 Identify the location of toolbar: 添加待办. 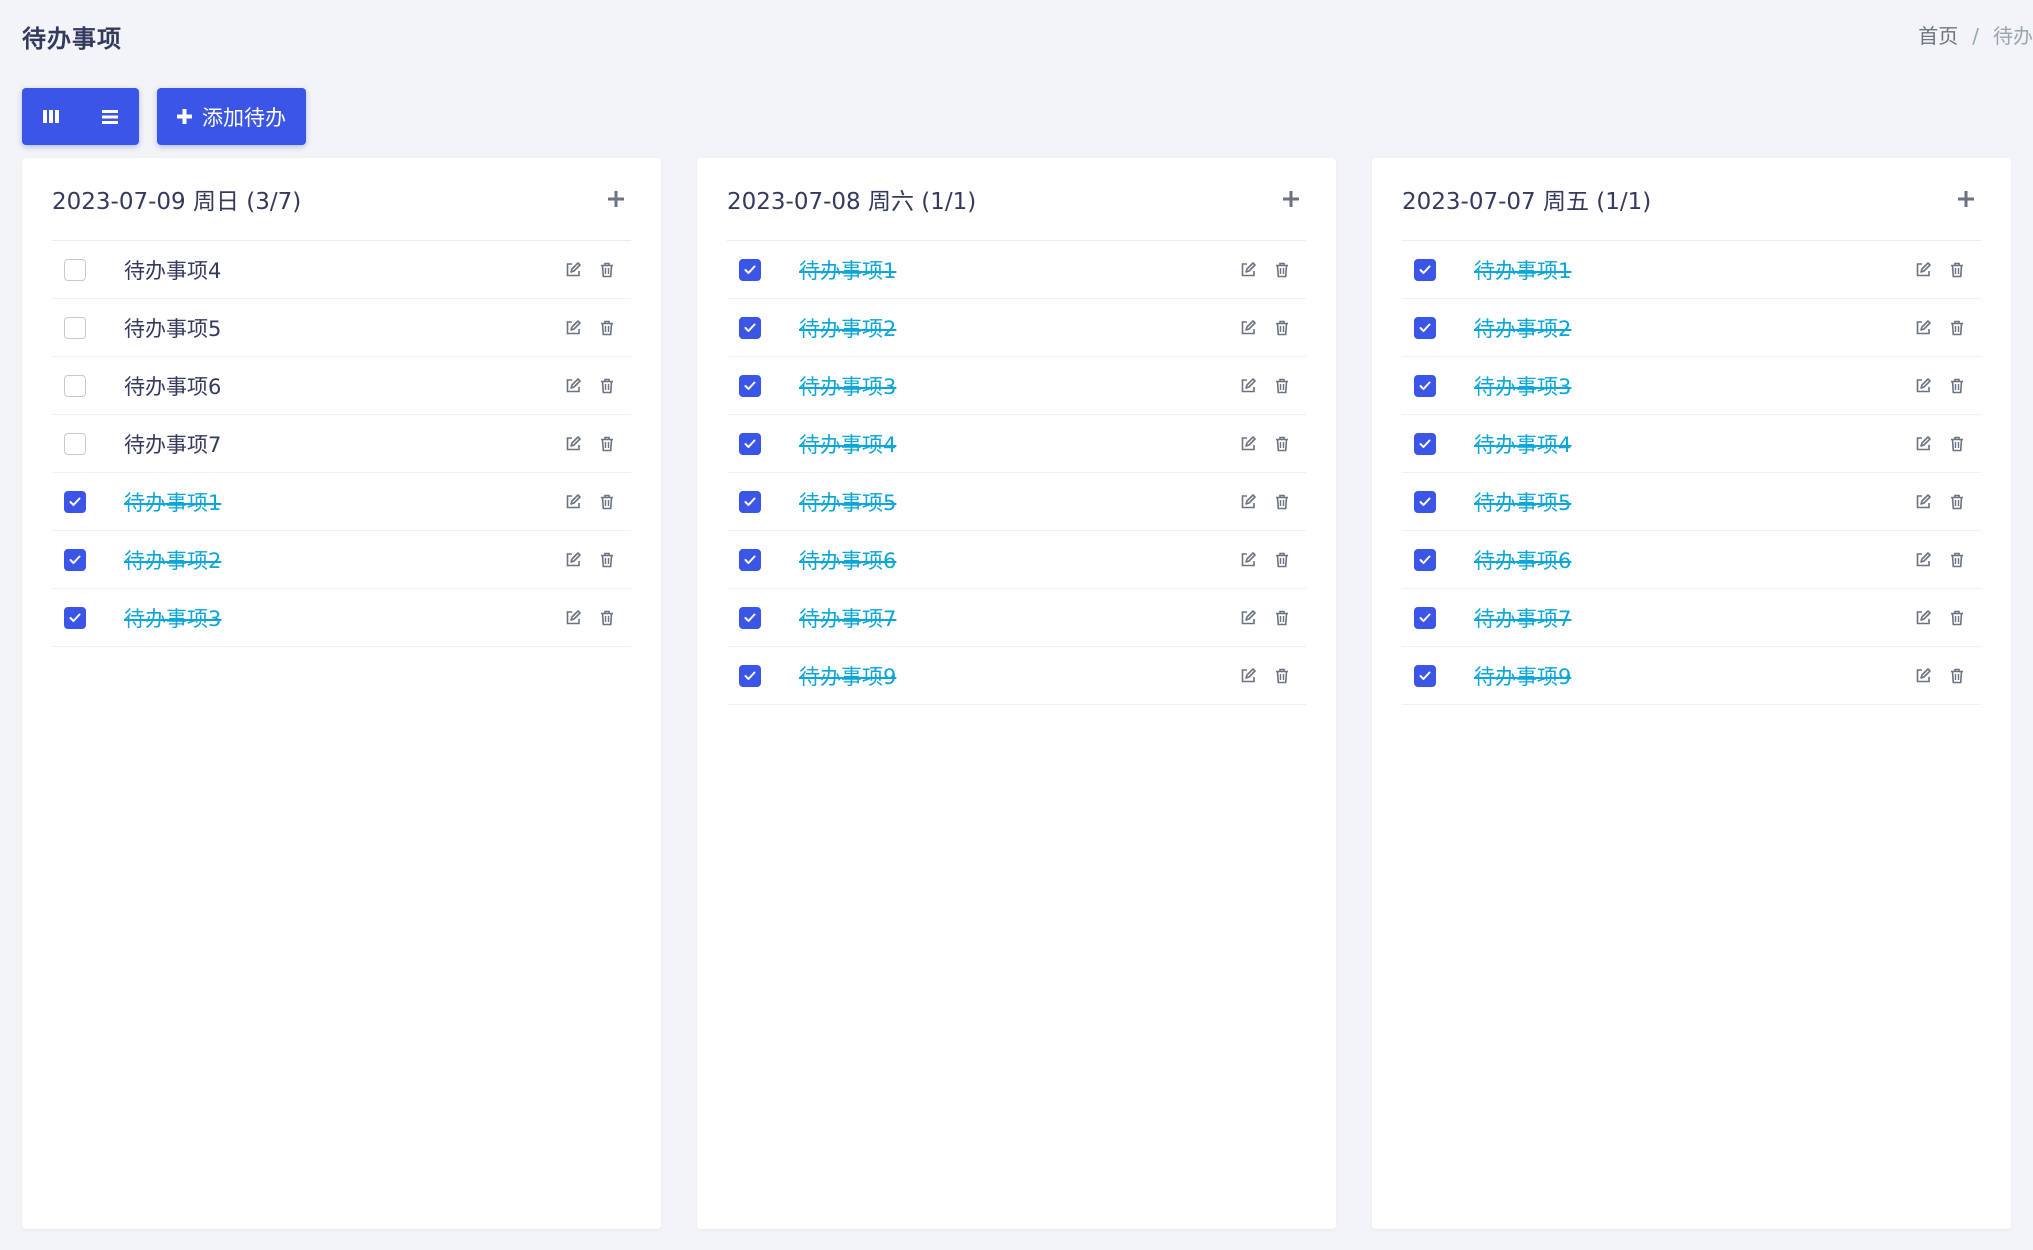
(164, 116).